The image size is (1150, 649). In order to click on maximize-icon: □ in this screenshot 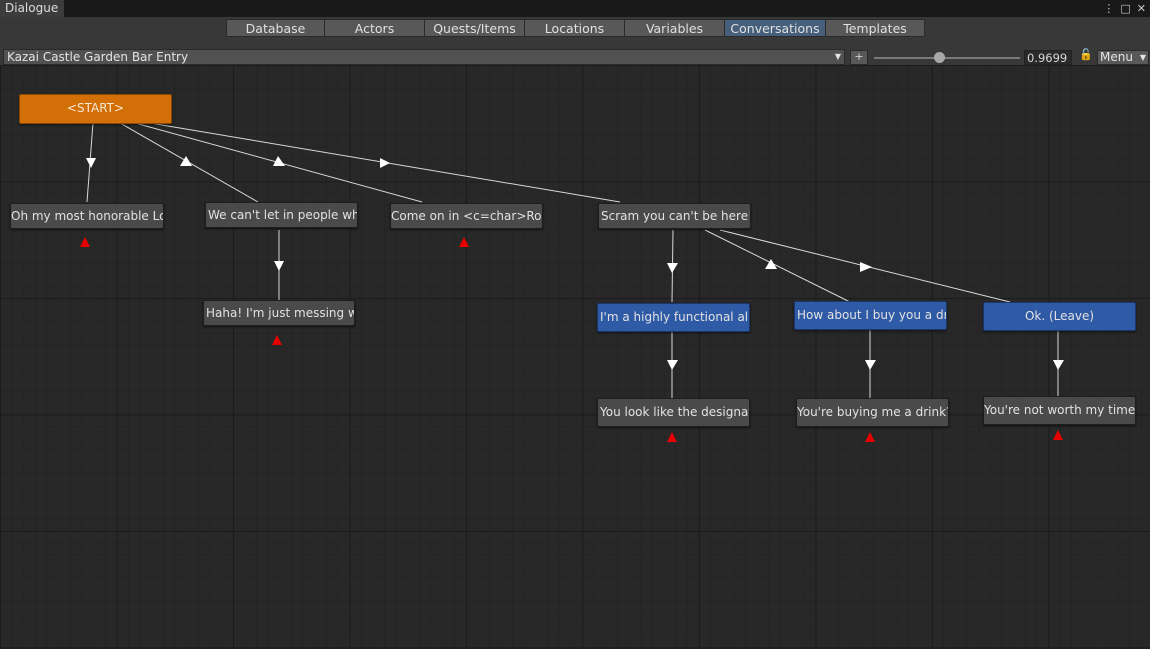, I will do `click(1125, 8)`.